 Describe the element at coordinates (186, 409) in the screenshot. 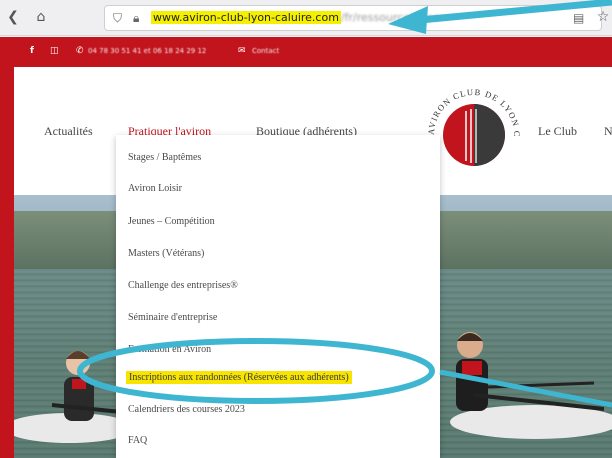

I see `menu-item-calendriers: Calendriers des courses 2023` at that location.